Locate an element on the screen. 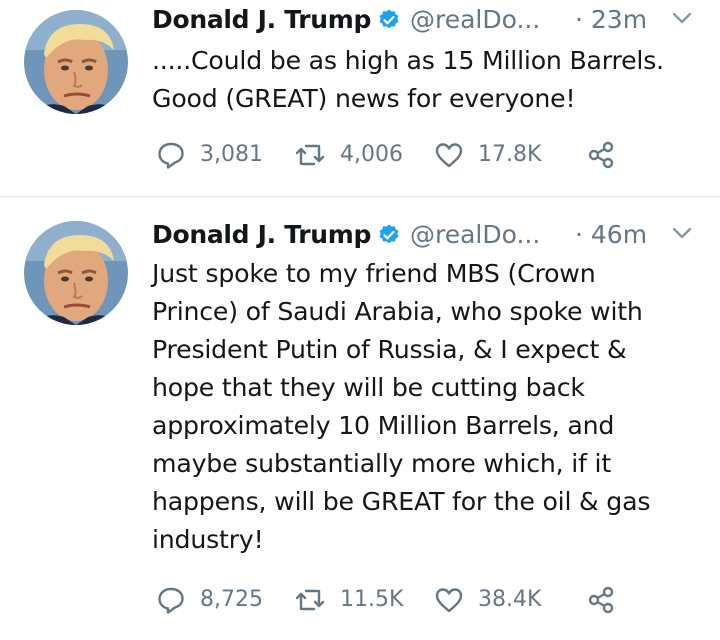  tweet-header: Donald J. Trump @realDo... · 46m is located at coordinates (428, 235).